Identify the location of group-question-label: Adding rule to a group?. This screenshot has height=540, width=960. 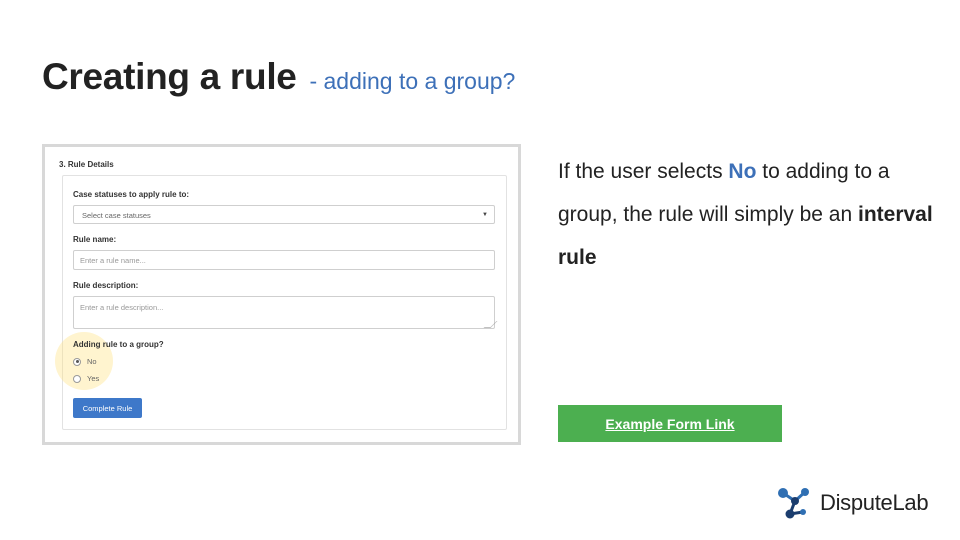
(118, 344).